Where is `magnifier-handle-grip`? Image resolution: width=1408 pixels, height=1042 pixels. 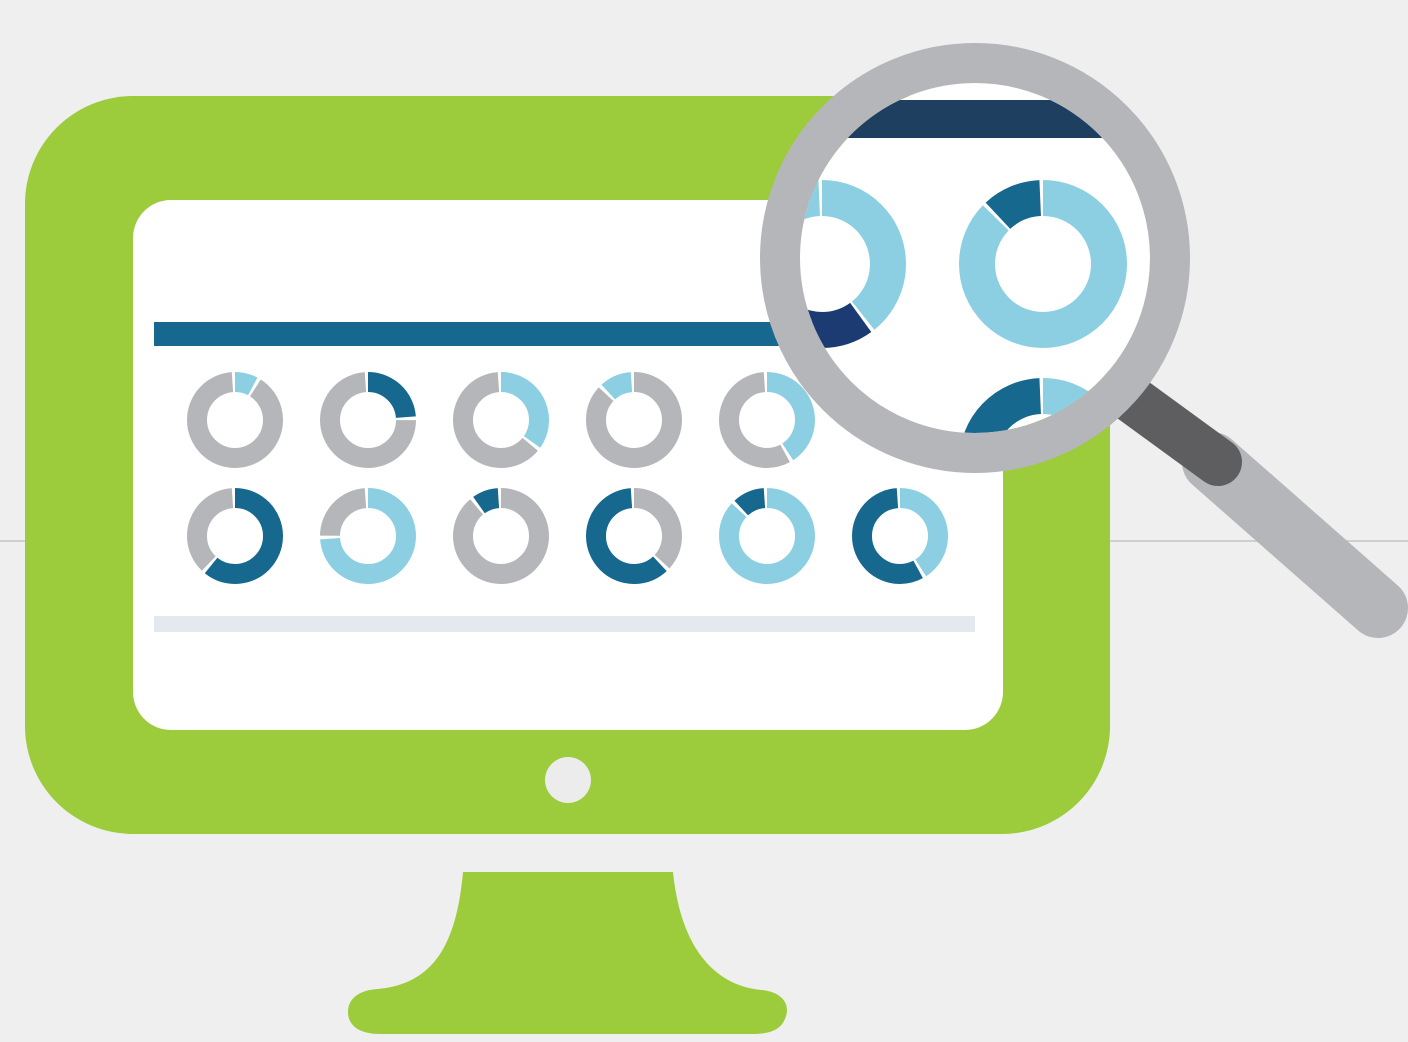
magnifier-handle-grip is located at coordinates (1295, 535).